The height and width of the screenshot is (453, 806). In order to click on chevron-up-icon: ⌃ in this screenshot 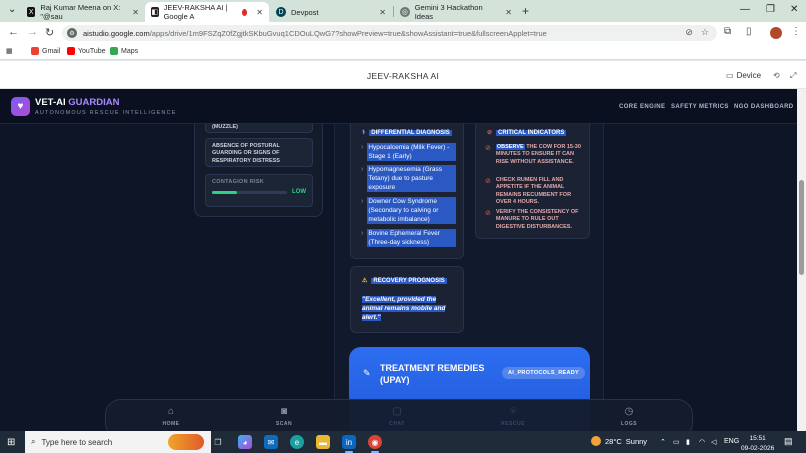, I will do `click(663, 442)`.